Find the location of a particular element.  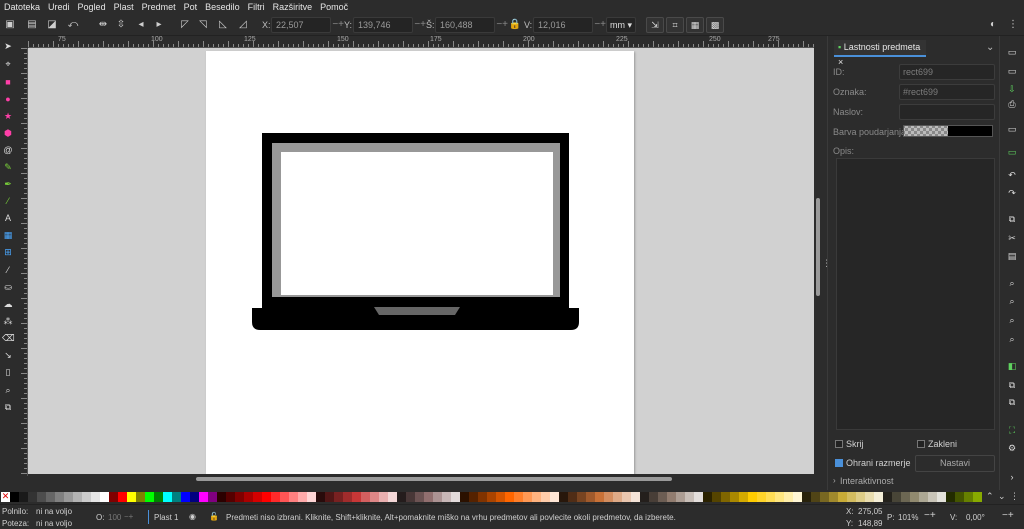

flip-horizontal-icon: ⇹ is located at coordinates (103, 25).